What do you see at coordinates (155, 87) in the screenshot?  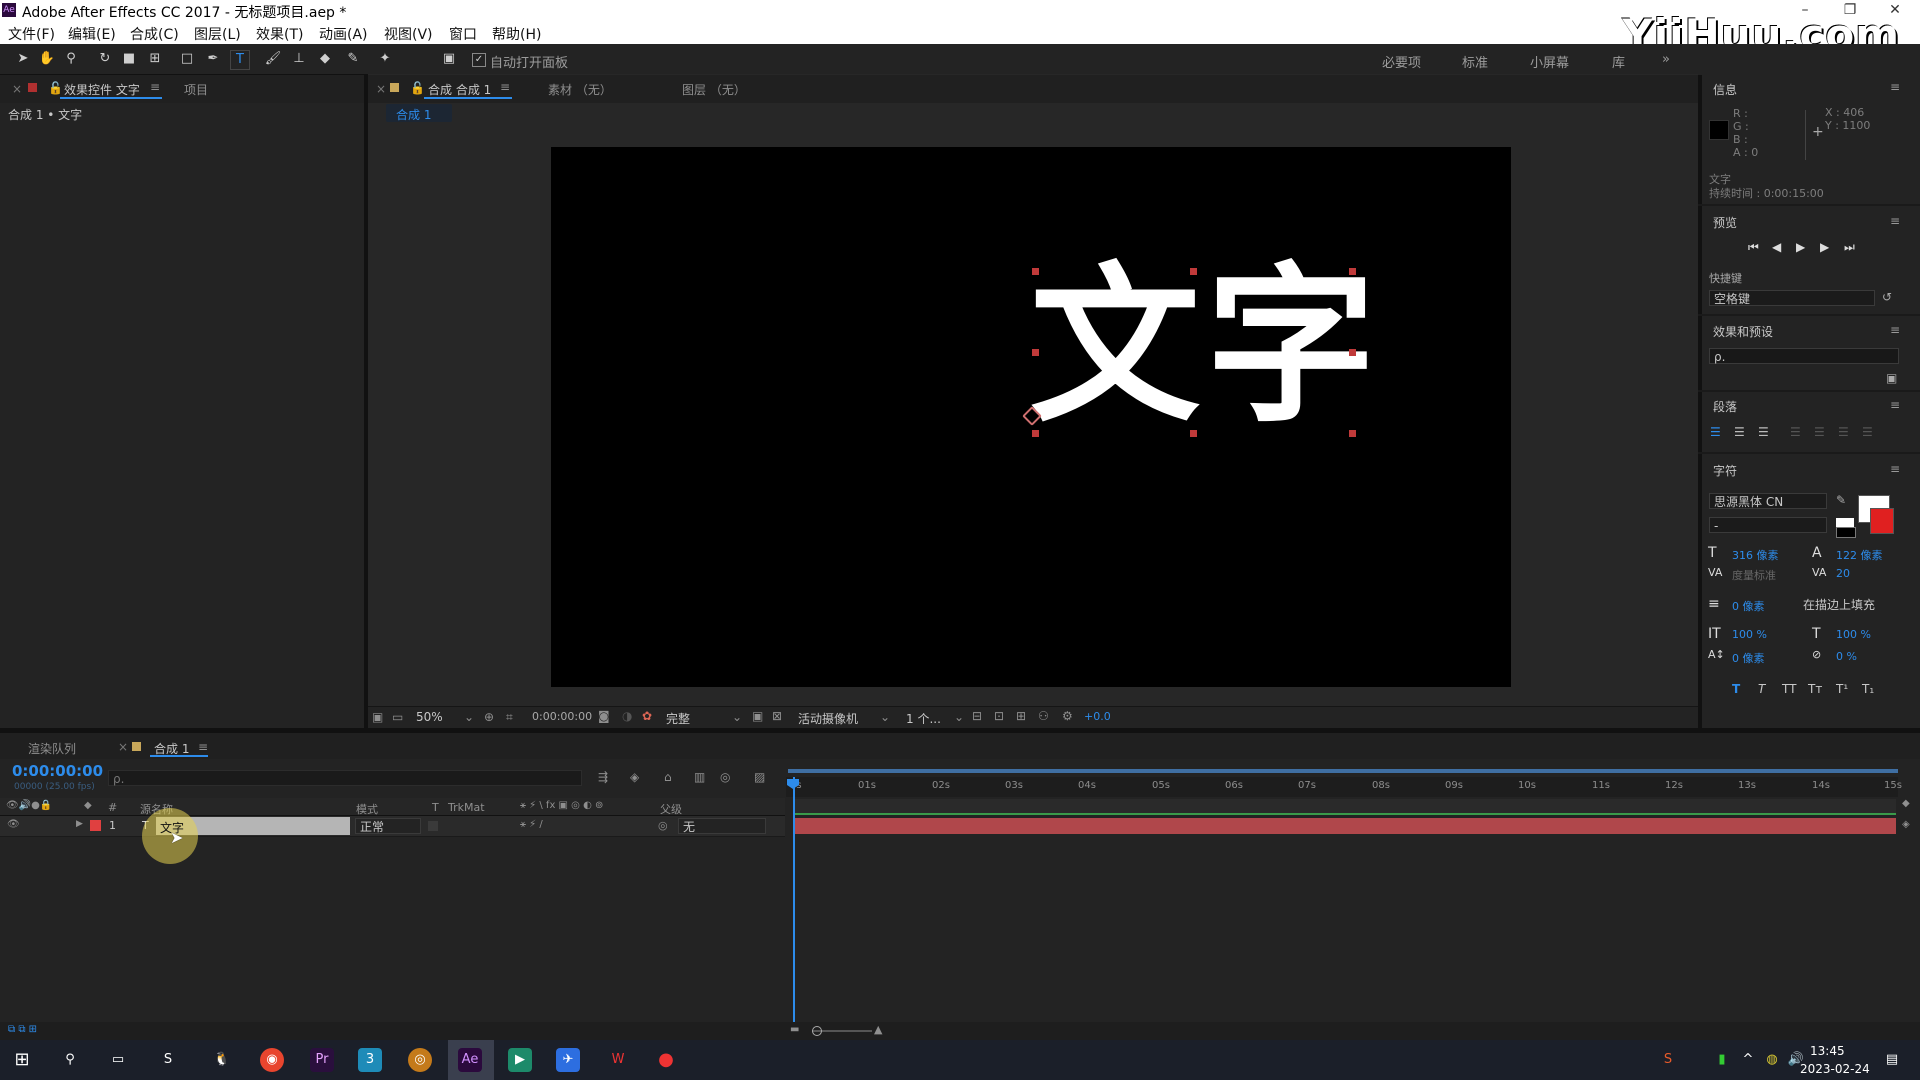 I see `tab-menu-icon: ≡` at bounding box center [155, 87].